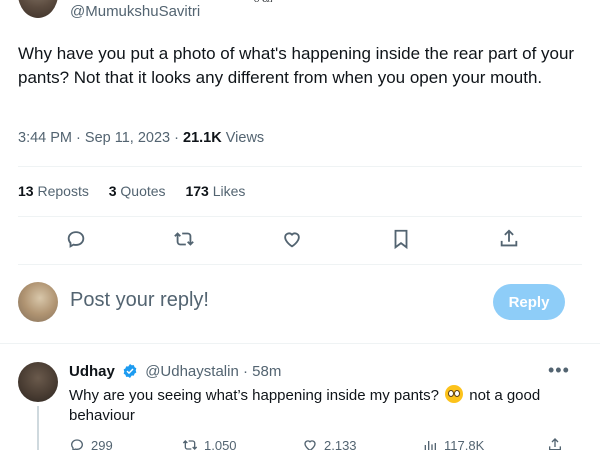  What do you see at coordinates (38, 9) in the screenshot?
I see `author-avatar` at bounding box center [38, 9].